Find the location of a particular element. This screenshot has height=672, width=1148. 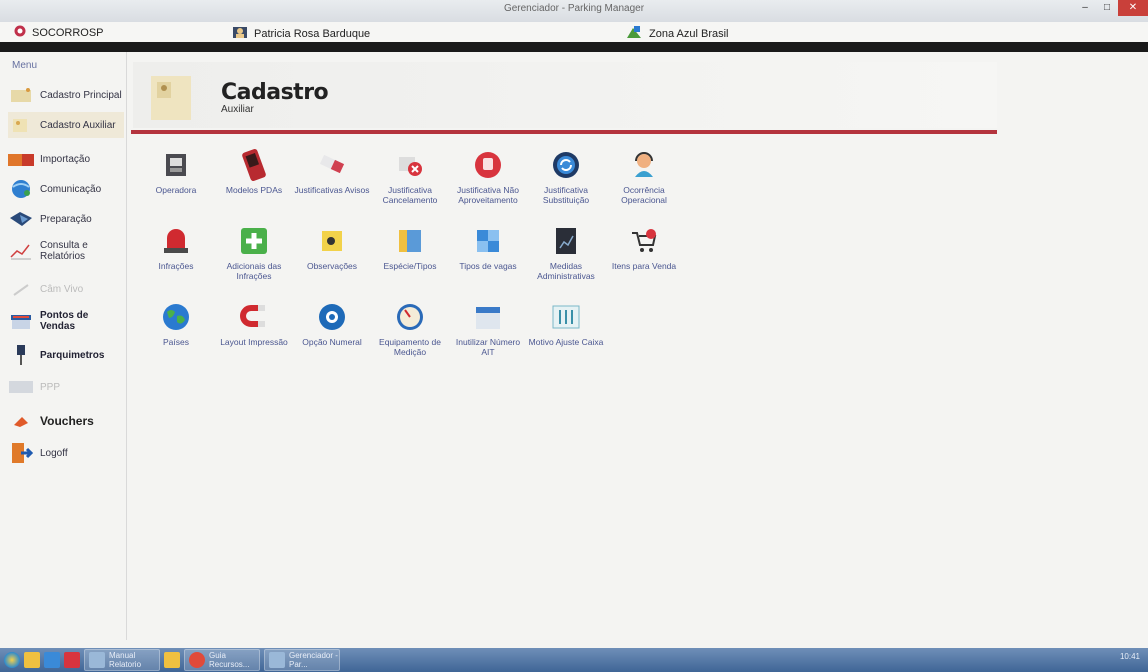

pda-icon is located at coordinates (254, 165).